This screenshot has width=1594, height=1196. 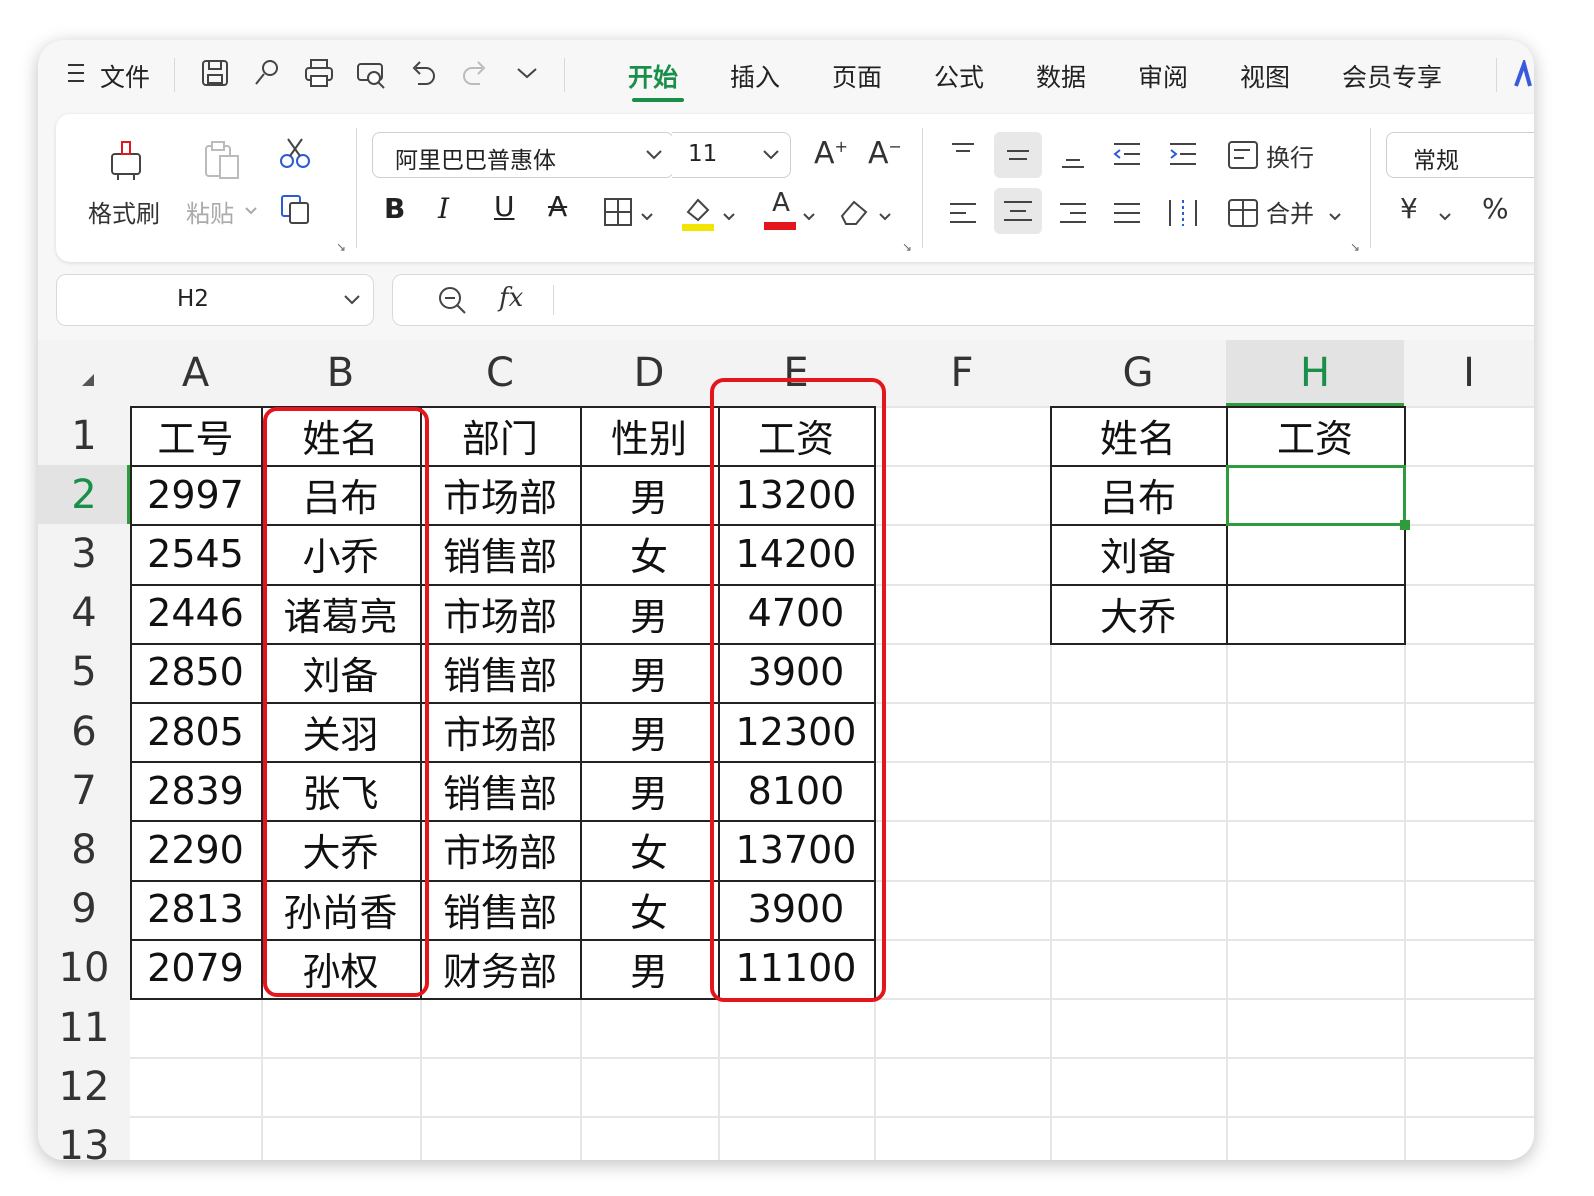 What do you see at coordinates (959, 76) in the screenshot?
I see `tab-formulas: 公式` at bounding box center [959, 76].